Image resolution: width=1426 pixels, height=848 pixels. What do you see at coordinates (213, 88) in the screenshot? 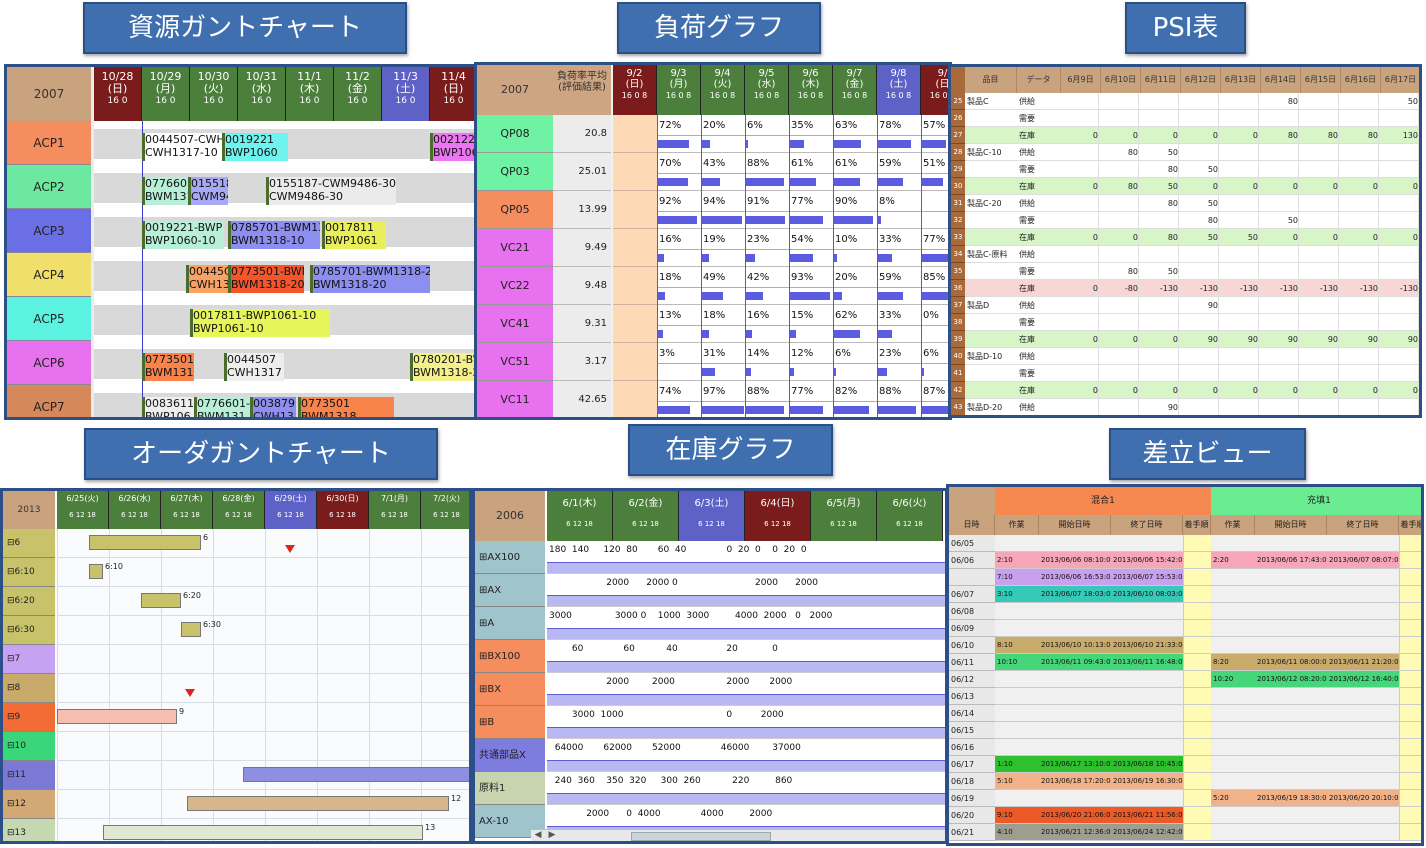
I see `resource-dow-label: (火)` at bounding box center [213, 88].